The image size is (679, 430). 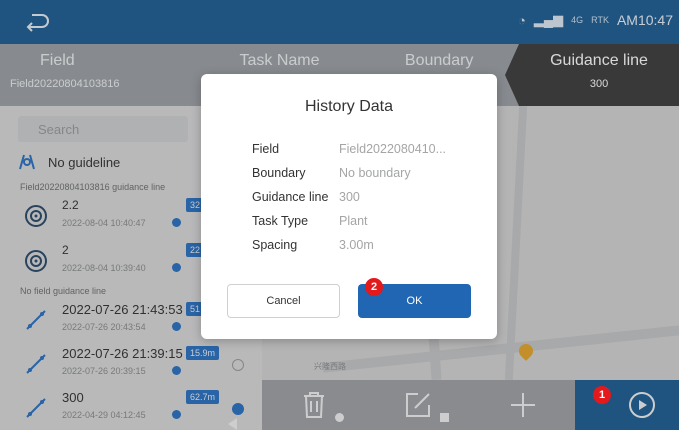 What do you see at coordinates (602, 395) in the screenshot?
I see `annotation-marker-1: 1` at bounding box center [602, 395].